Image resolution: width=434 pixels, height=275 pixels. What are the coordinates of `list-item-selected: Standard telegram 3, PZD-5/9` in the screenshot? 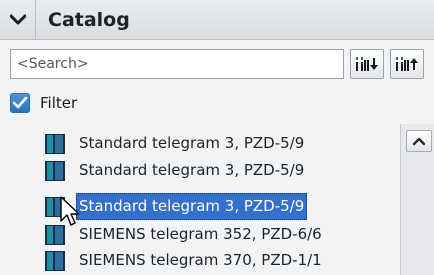 It's located at (224, 206).